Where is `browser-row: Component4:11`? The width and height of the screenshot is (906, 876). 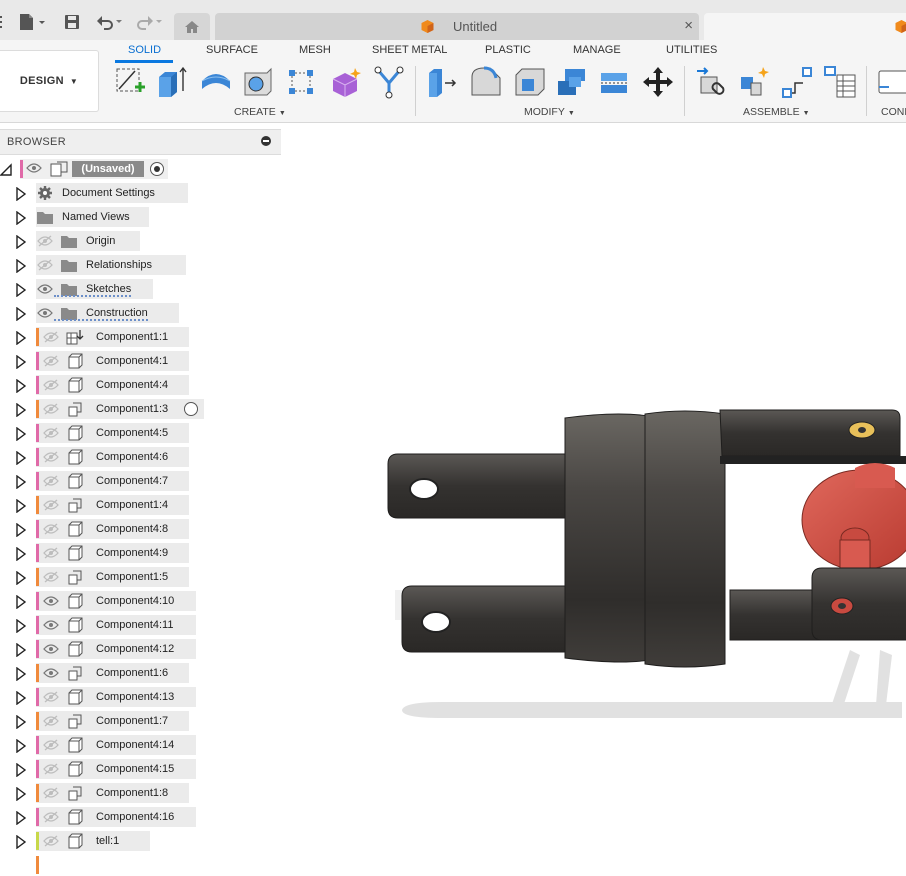 browser-row: Component4:11 is located at coordinates (105, 625).